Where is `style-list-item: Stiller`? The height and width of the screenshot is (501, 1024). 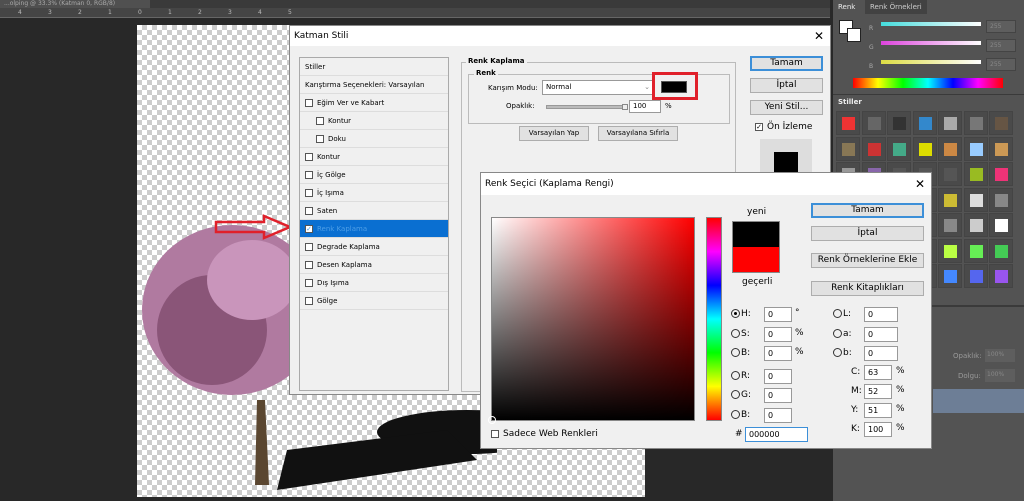
style-list-item: Stiller is located at coordinates (374, 67).